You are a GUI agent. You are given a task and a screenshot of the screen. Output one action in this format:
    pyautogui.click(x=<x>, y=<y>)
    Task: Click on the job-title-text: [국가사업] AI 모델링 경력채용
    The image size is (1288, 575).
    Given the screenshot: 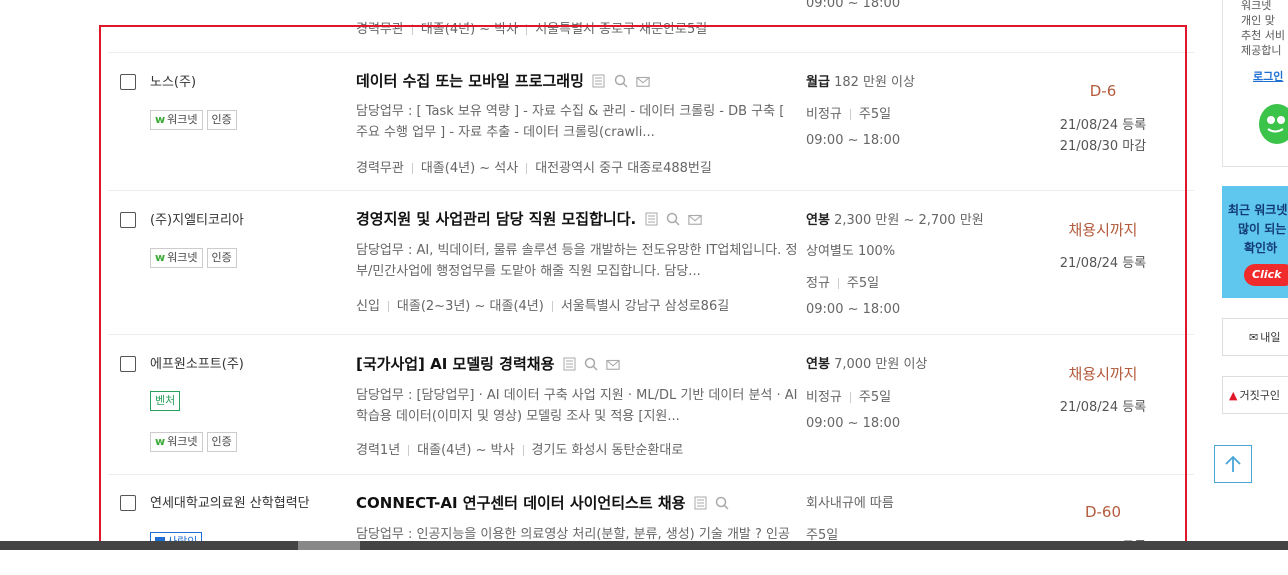 What is the action you would take?
    pyautogui.click(x=455, y=363)
    